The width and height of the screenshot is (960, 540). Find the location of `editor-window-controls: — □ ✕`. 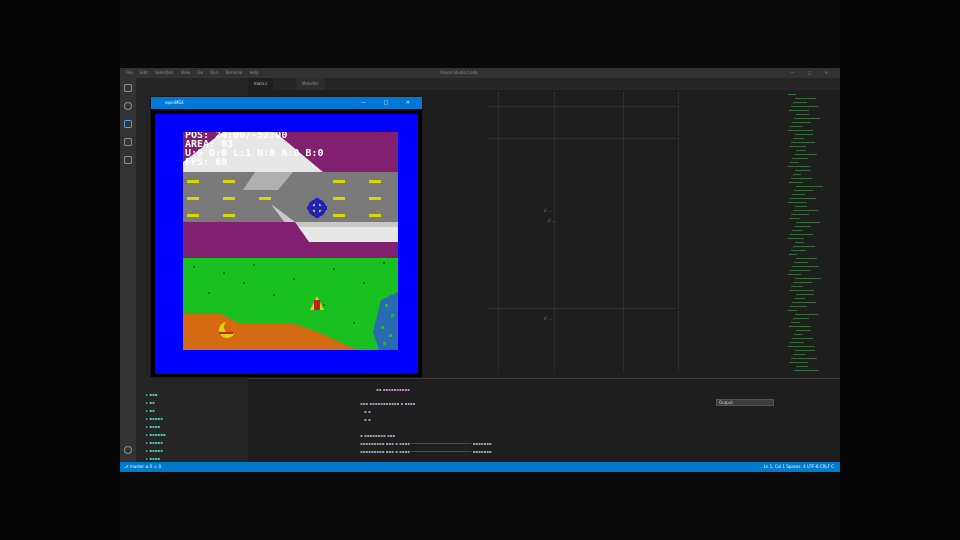

editor-window-controls: — □ ✕ is located at coordinates (812, 73).